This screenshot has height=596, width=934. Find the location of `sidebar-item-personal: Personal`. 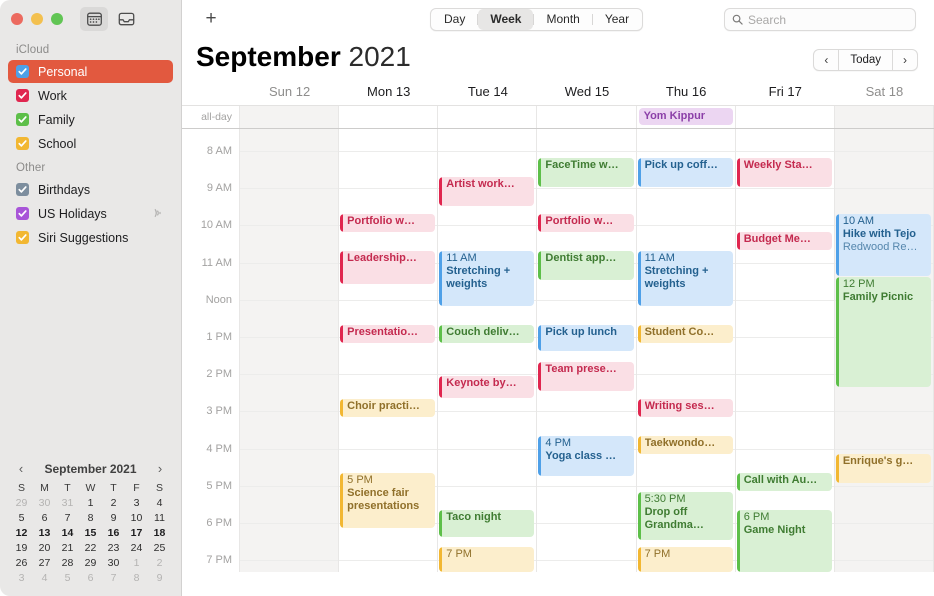

sidebar-item-personal: Personal is located at coordinates (90, 71).